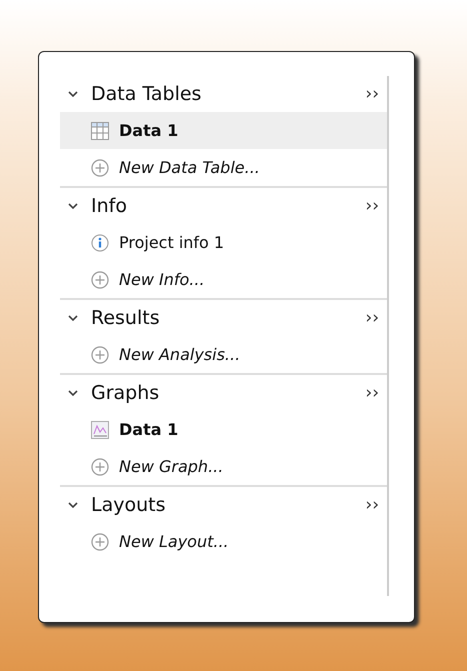 The image size is (467, 671). Describe the element at coordinates (228, 94) in the screenshot. I see `section-title: Data Tables` at that location.